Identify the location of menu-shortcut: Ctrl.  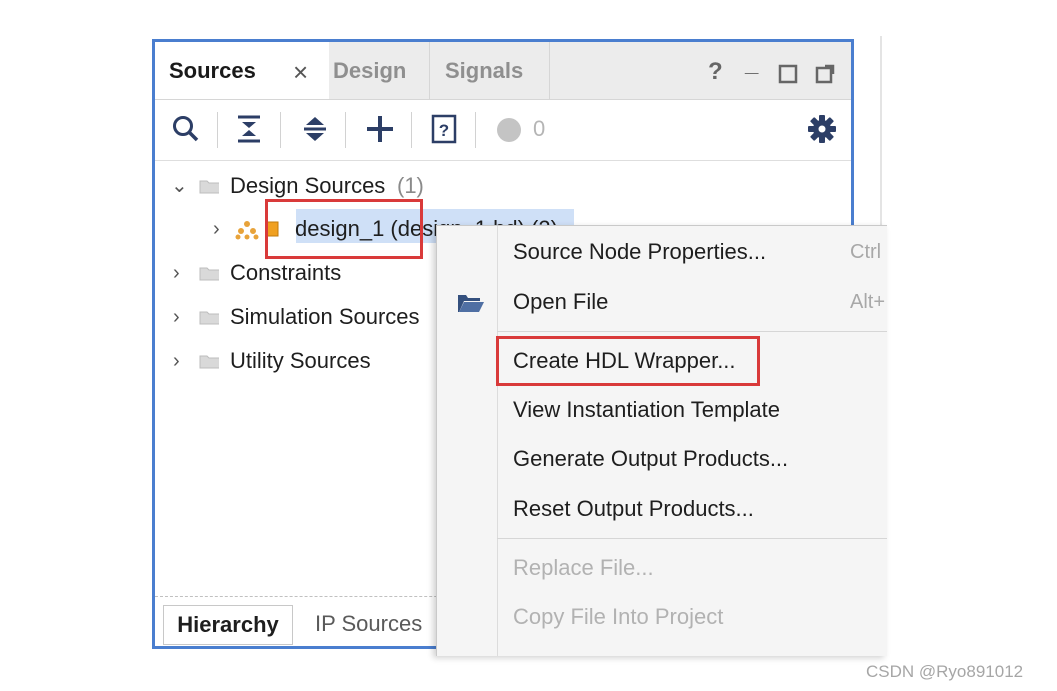
(866, 252).